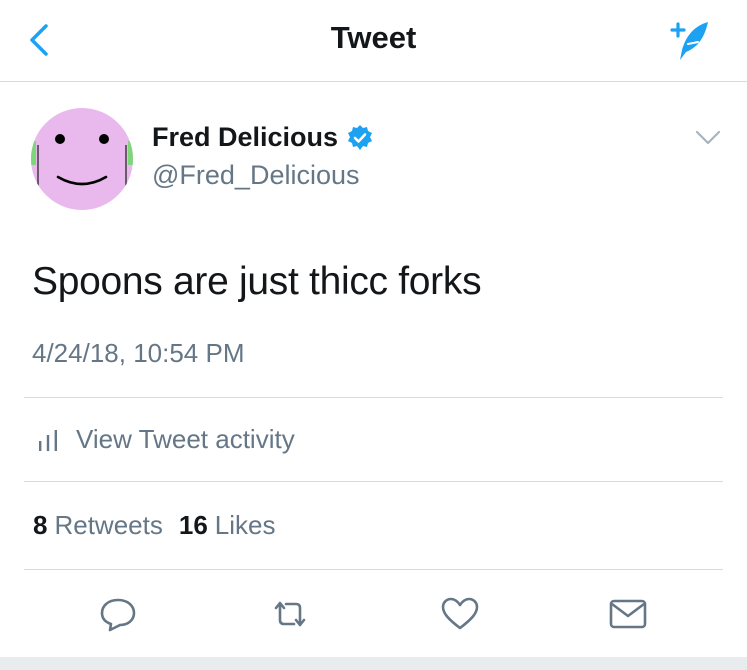 The height and width of the screenshot is (670, 747). I want to click on nav-bar: Tweet, so click(373, 41).